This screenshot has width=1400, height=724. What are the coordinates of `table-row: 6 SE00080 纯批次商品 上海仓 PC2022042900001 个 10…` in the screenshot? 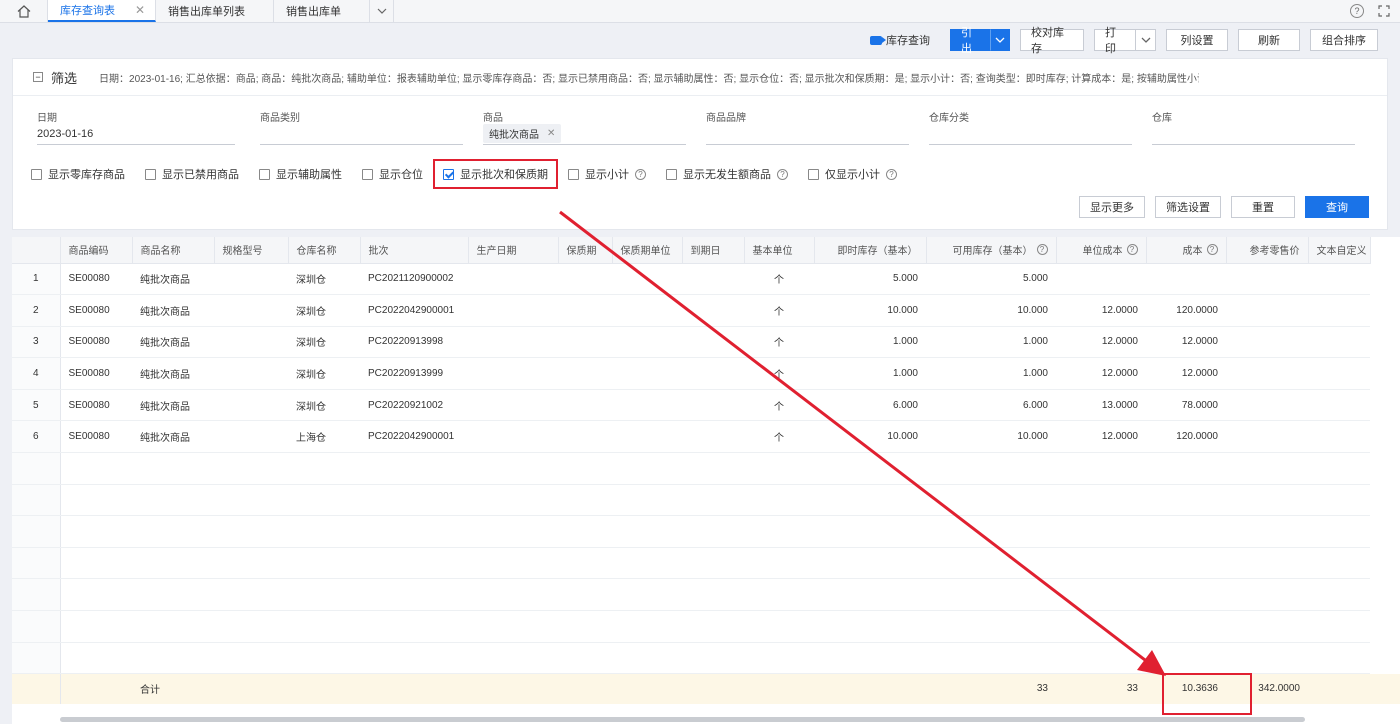 It's located at (706, 437).